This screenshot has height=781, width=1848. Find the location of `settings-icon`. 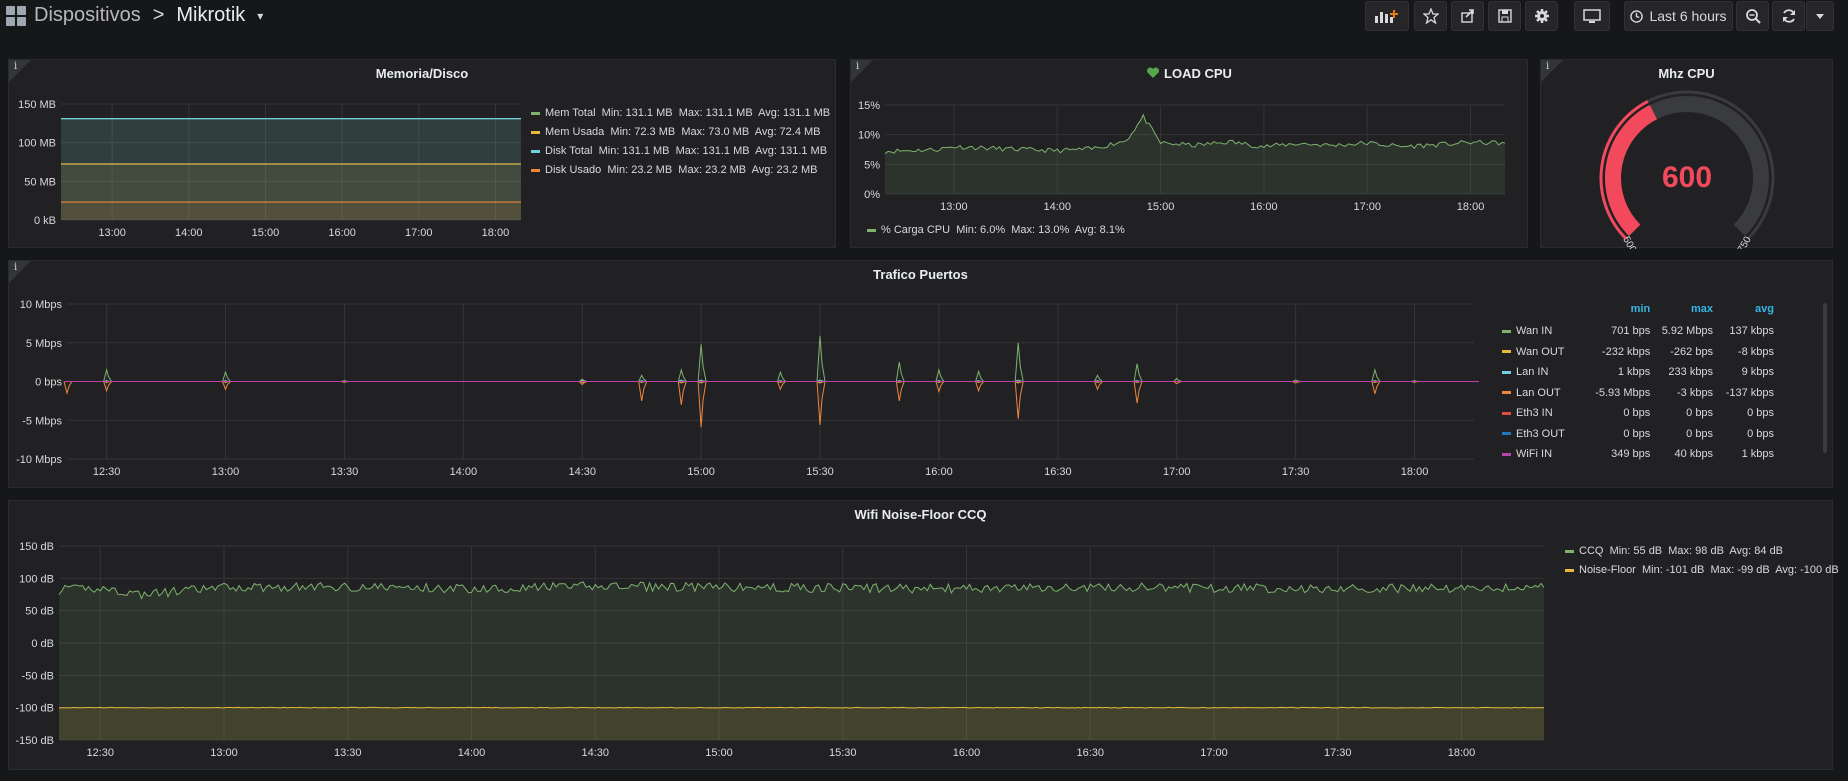

settings-icon is located at coordinates (1541, 16).